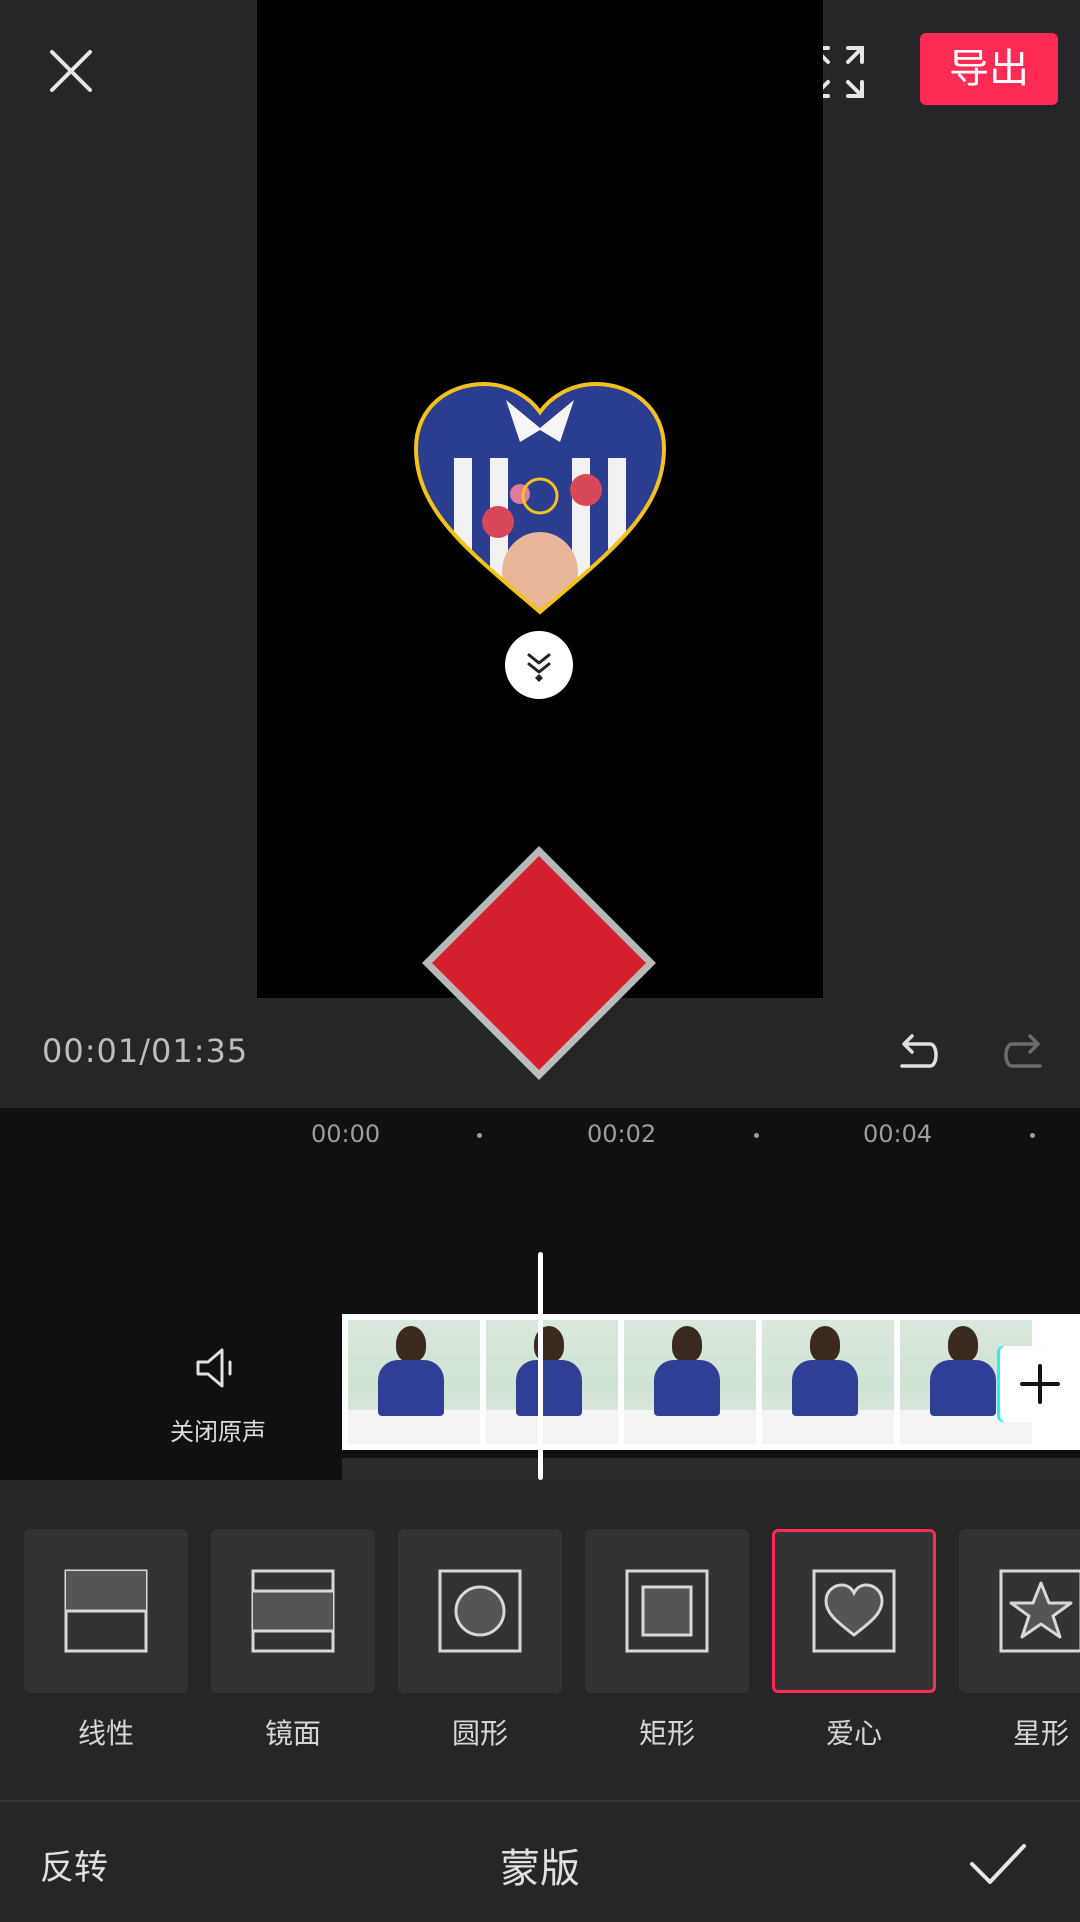 The height and width of the screenshot is (1922, 1080). I want to click on audio-track, so click(711, 1469).